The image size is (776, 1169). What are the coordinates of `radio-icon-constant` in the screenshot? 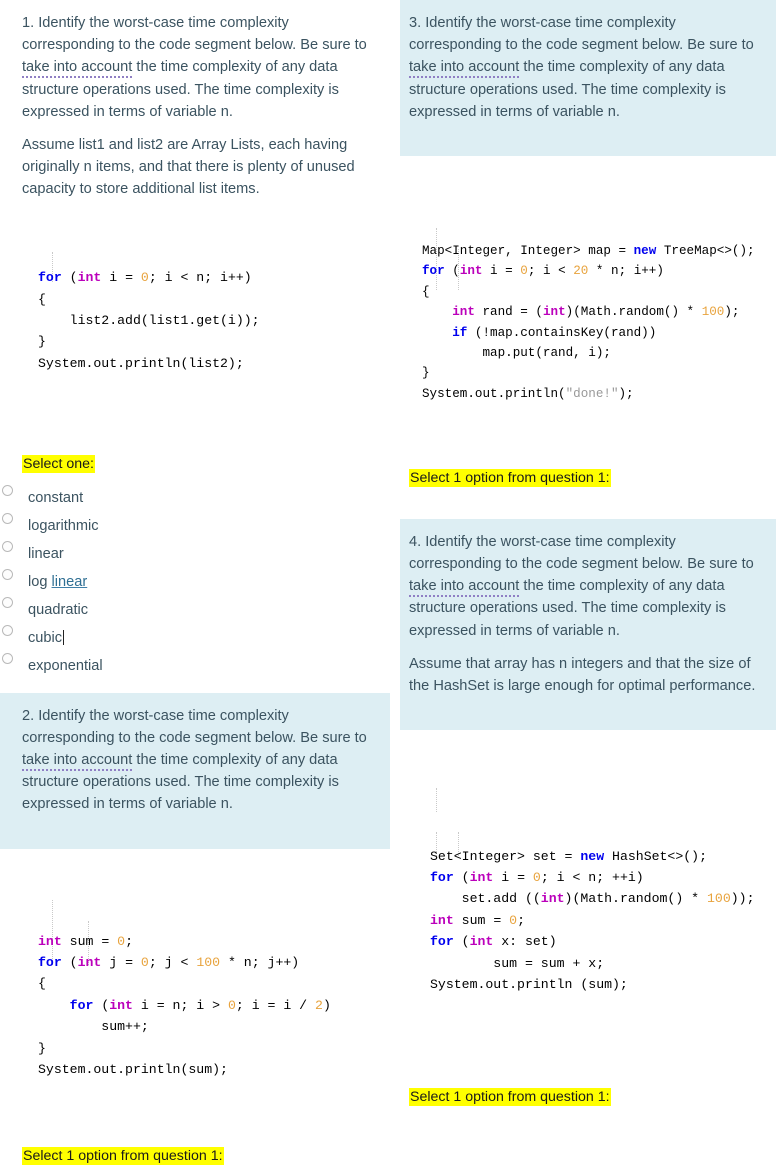 It's located at (7, 490).